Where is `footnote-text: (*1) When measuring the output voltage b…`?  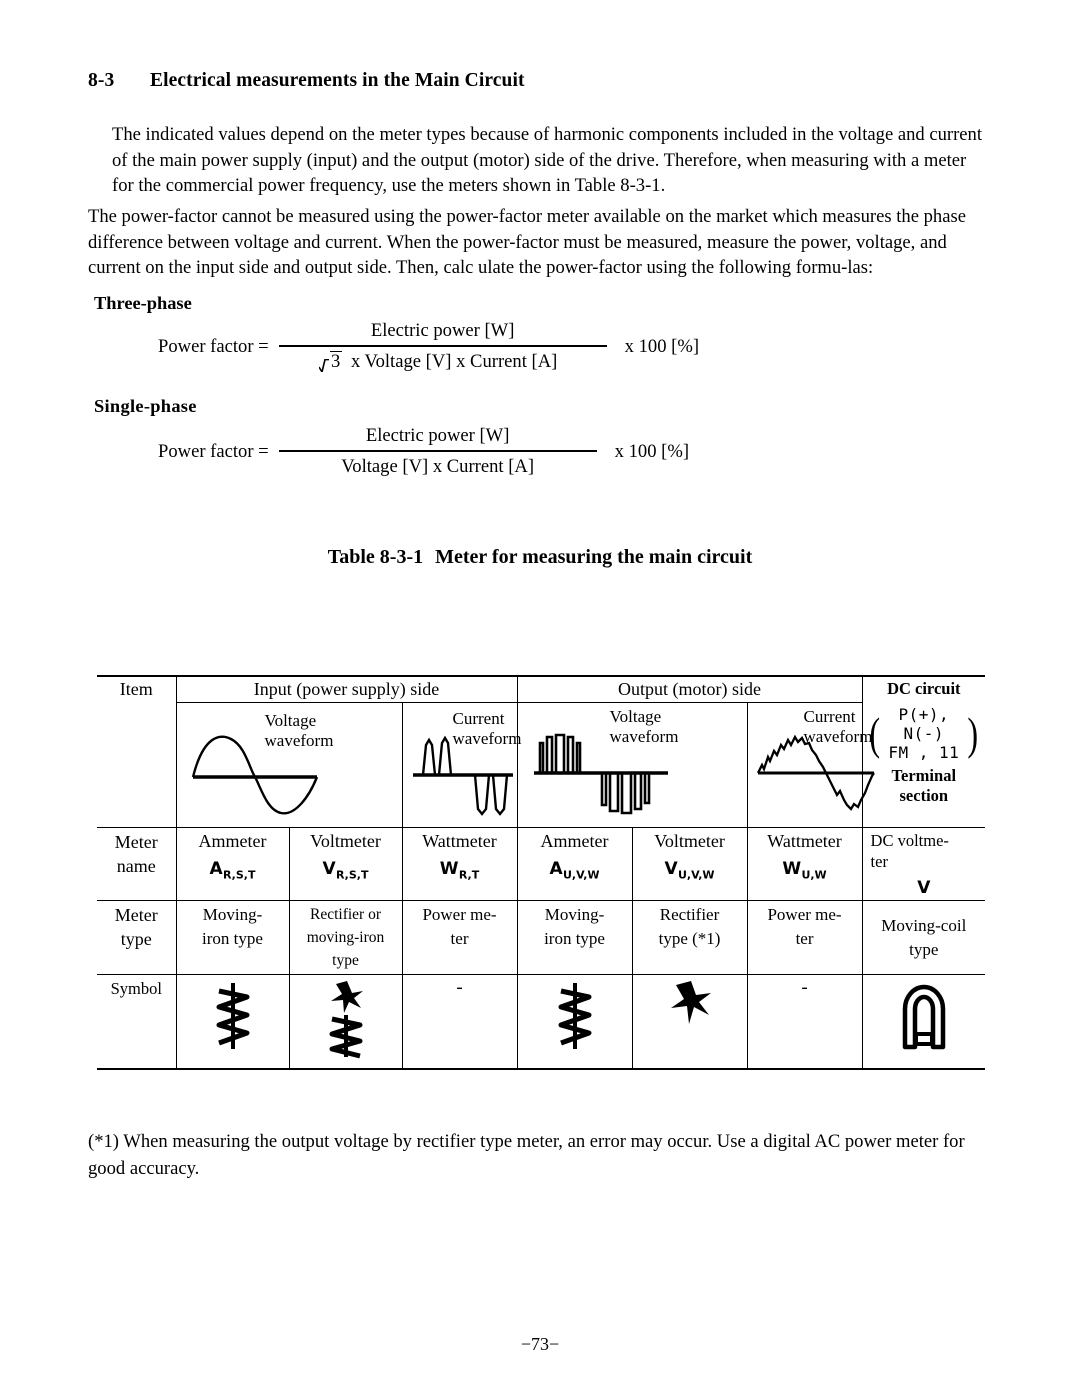
footnote-text: (*1) When measuring the output voltage b… is located at coordinates (526, 1155).